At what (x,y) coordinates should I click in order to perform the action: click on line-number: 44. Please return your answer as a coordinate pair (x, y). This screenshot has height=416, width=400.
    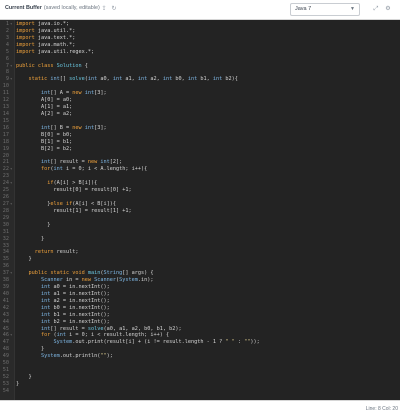
    Looking at the image, I should click on (5, 321).